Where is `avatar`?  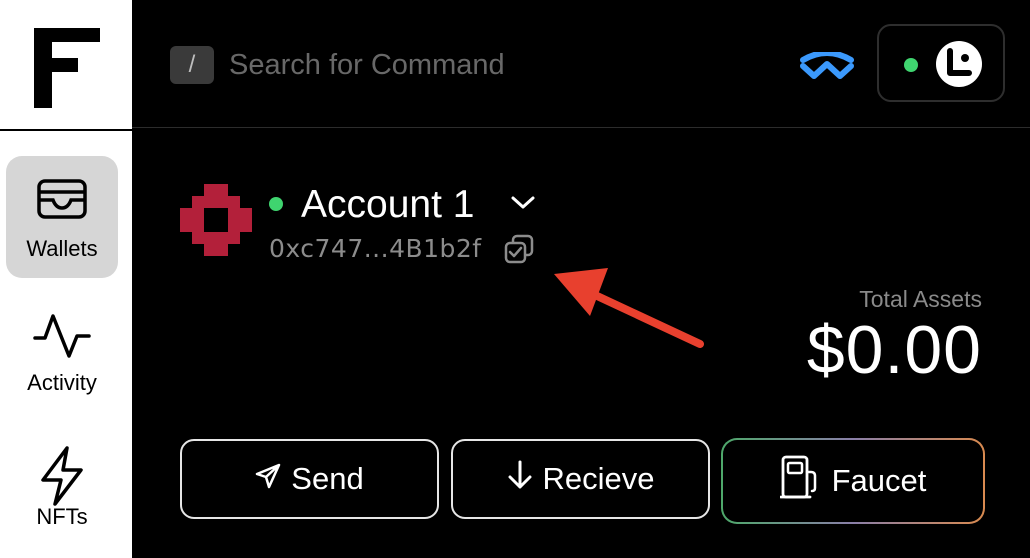
avatar is located at coordinates (959, 64).